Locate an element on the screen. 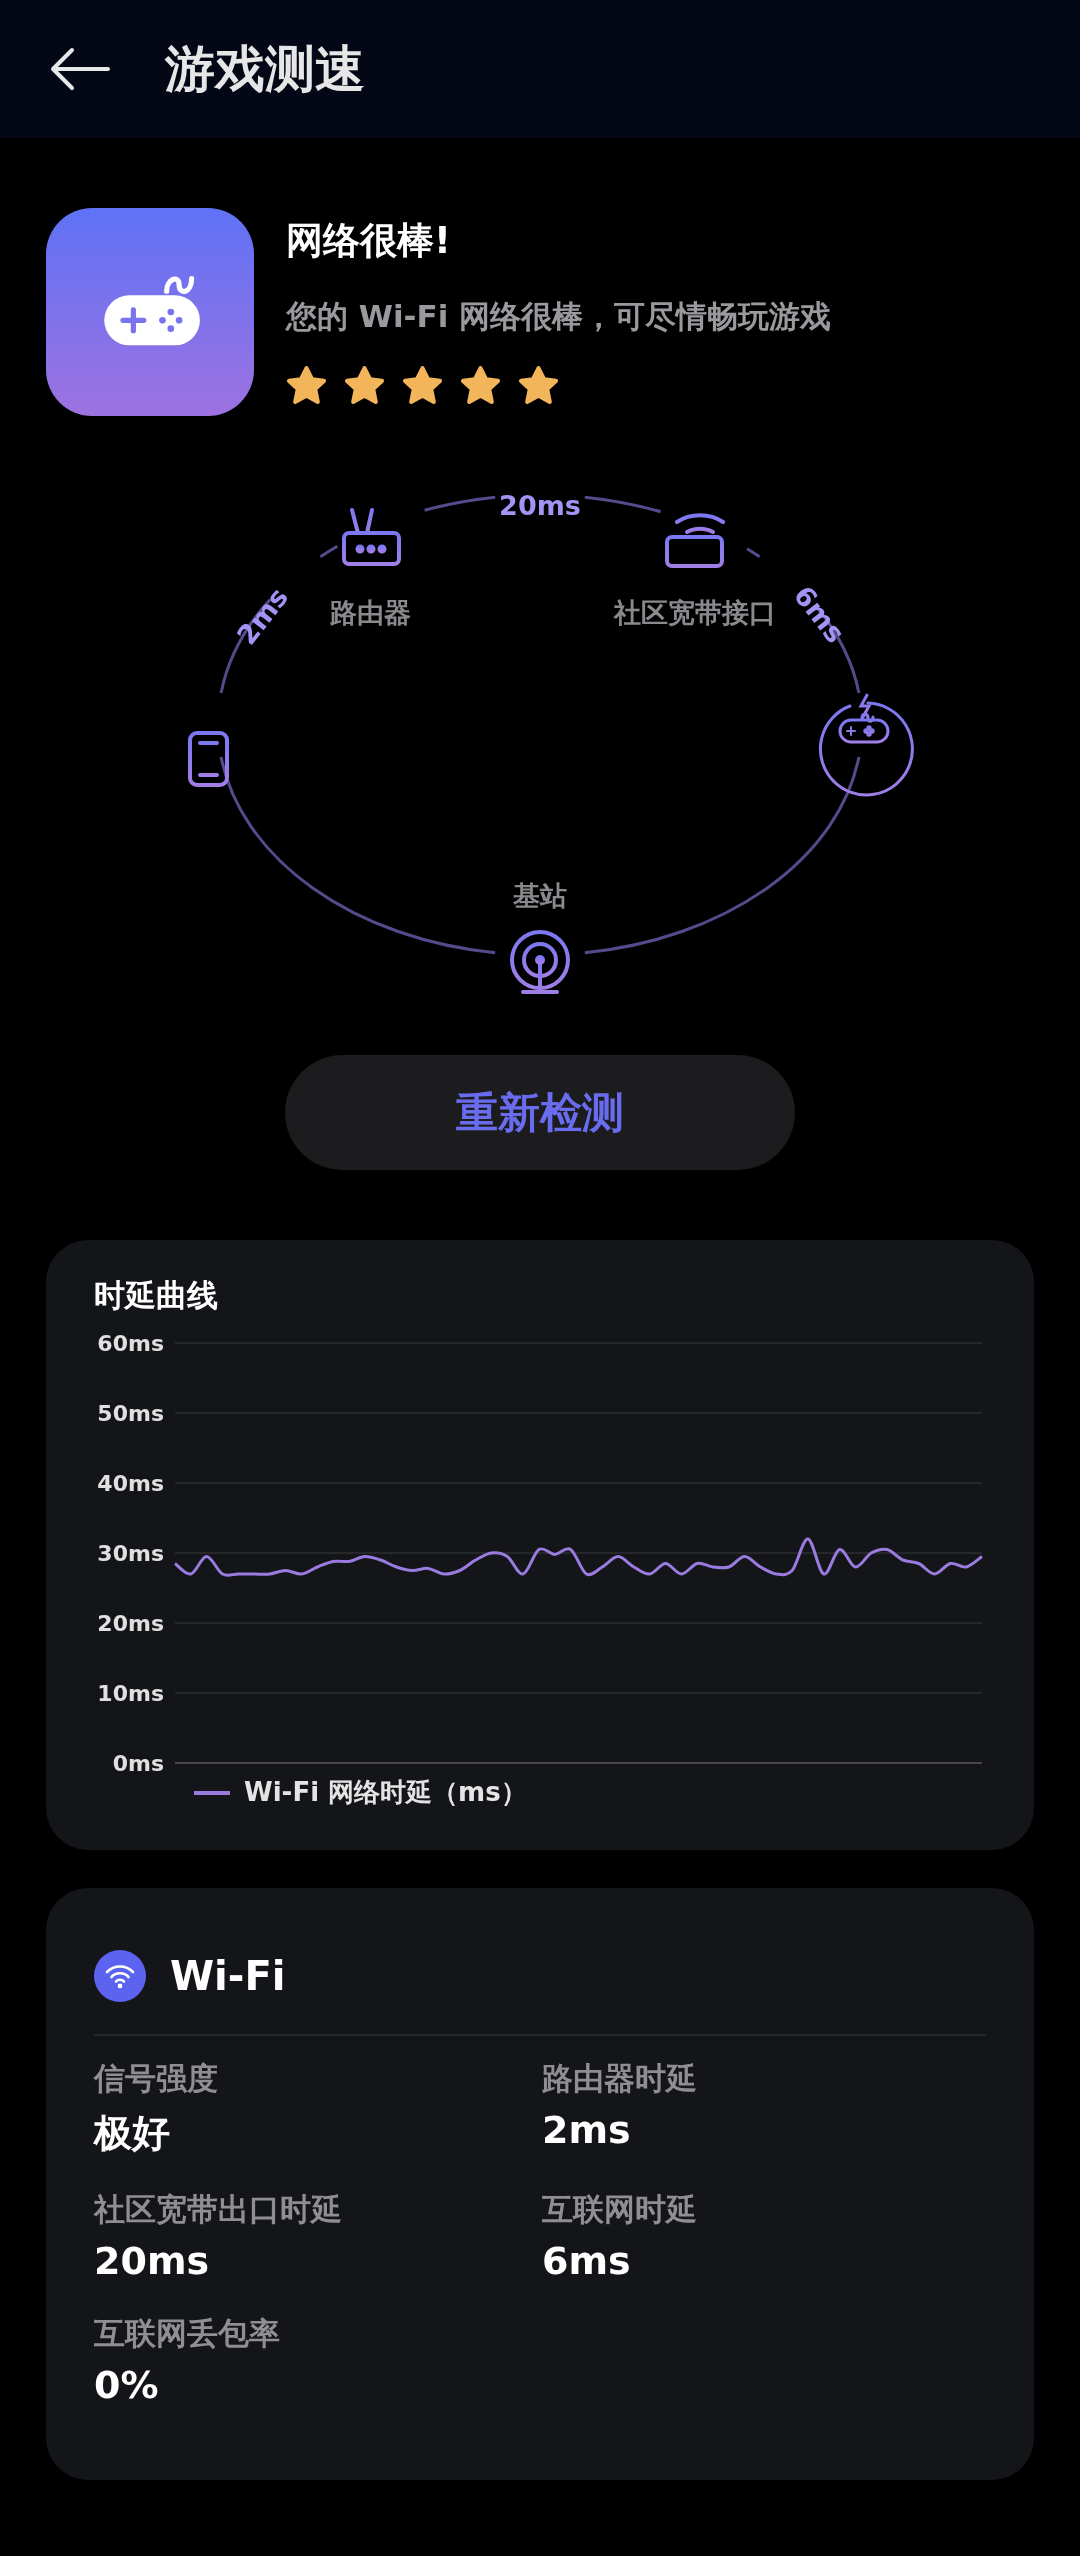 Image resolution: width=1080 pixels, height=2556 pixels. axis-label: 0ms is located at coordinates (138, 1763).